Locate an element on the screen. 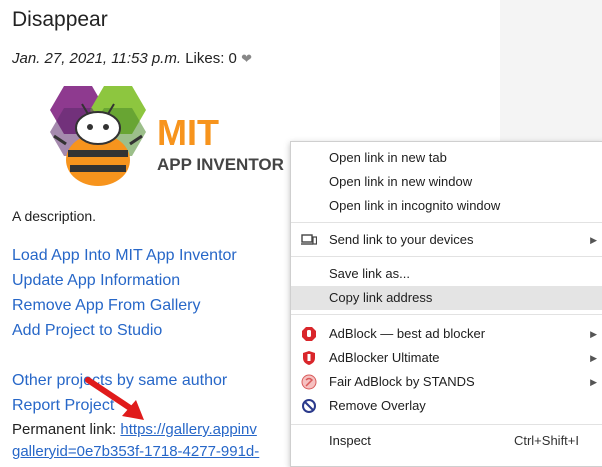  menu-send-to-devices: Send link to your devices ▶ is located at coordinates (446, 240).